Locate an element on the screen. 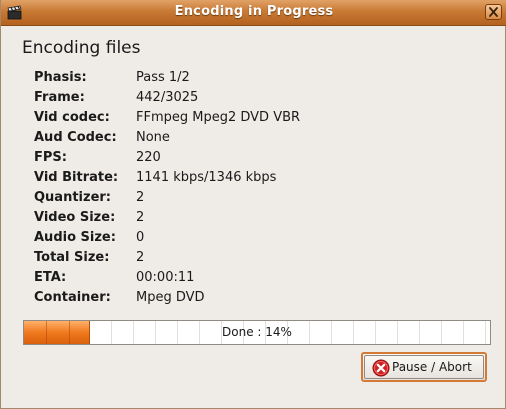 This screenshot has width=506, height=409. progress-text: Done : 14% is located at coordinates (257, 332).